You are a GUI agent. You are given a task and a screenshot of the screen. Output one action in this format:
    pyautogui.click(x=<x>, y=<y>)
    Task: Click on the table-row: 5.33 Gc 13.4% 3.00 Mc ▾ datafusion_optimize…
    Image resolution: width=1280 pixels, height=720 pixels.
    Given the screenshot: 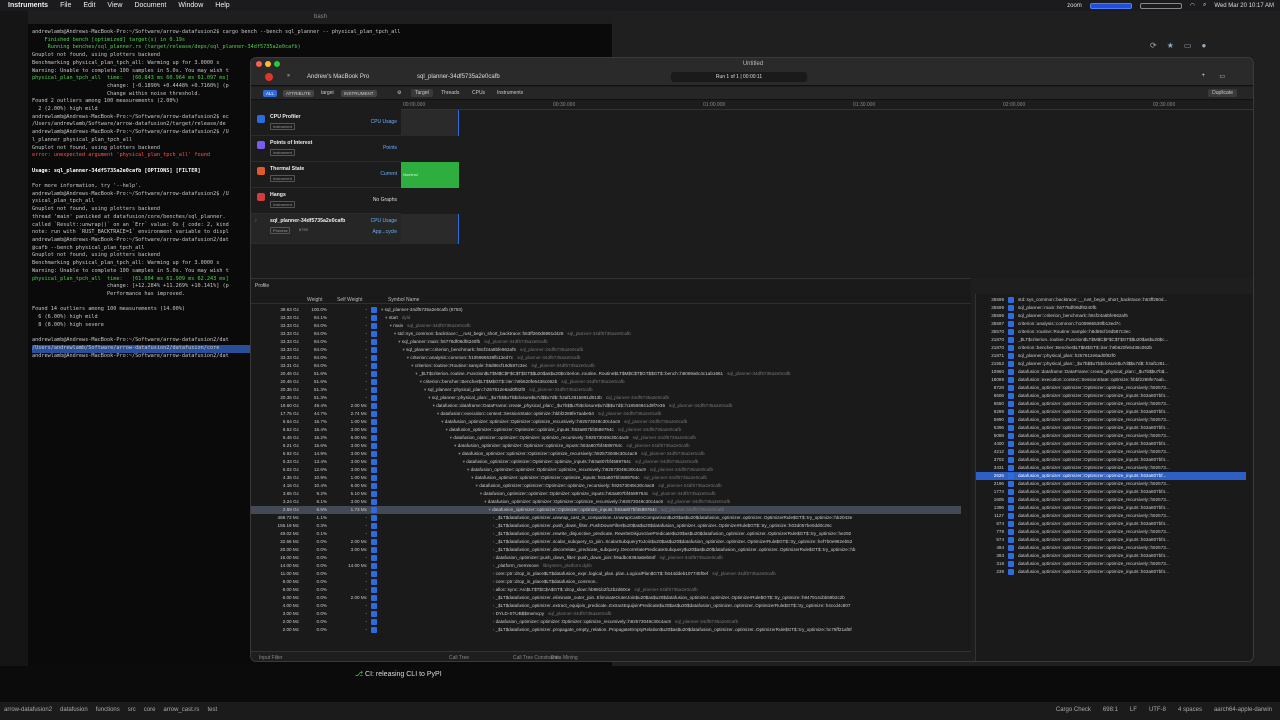 What is the action you would take?
    pyautogui.click(x=606, y=462)
    